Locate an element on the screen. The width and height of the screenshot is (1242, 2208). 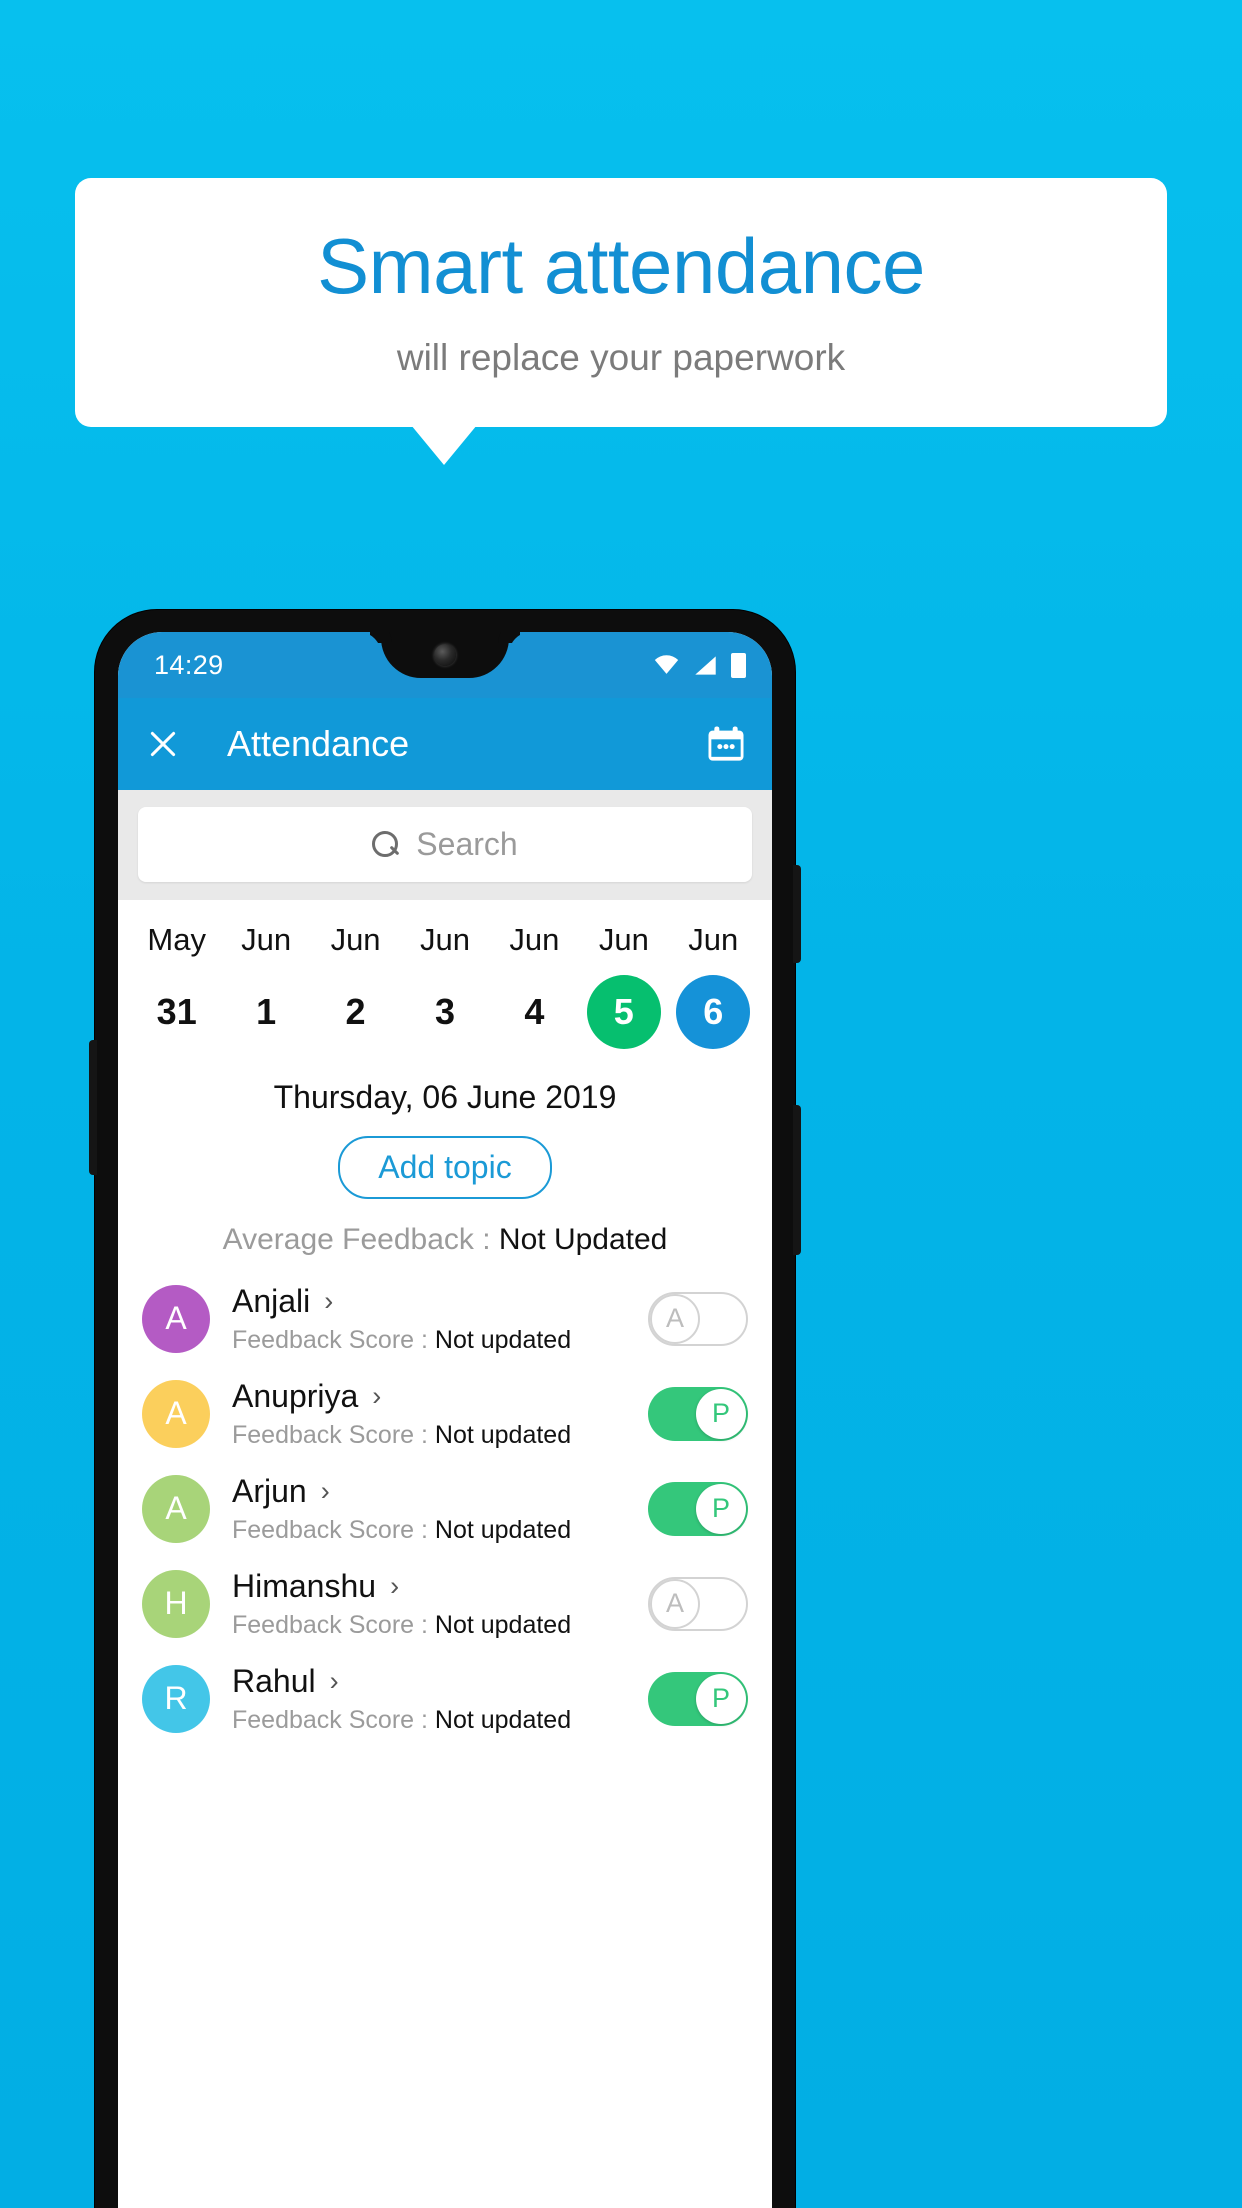
add-topic-button: Add topic is located at coordinates (445, 1167).